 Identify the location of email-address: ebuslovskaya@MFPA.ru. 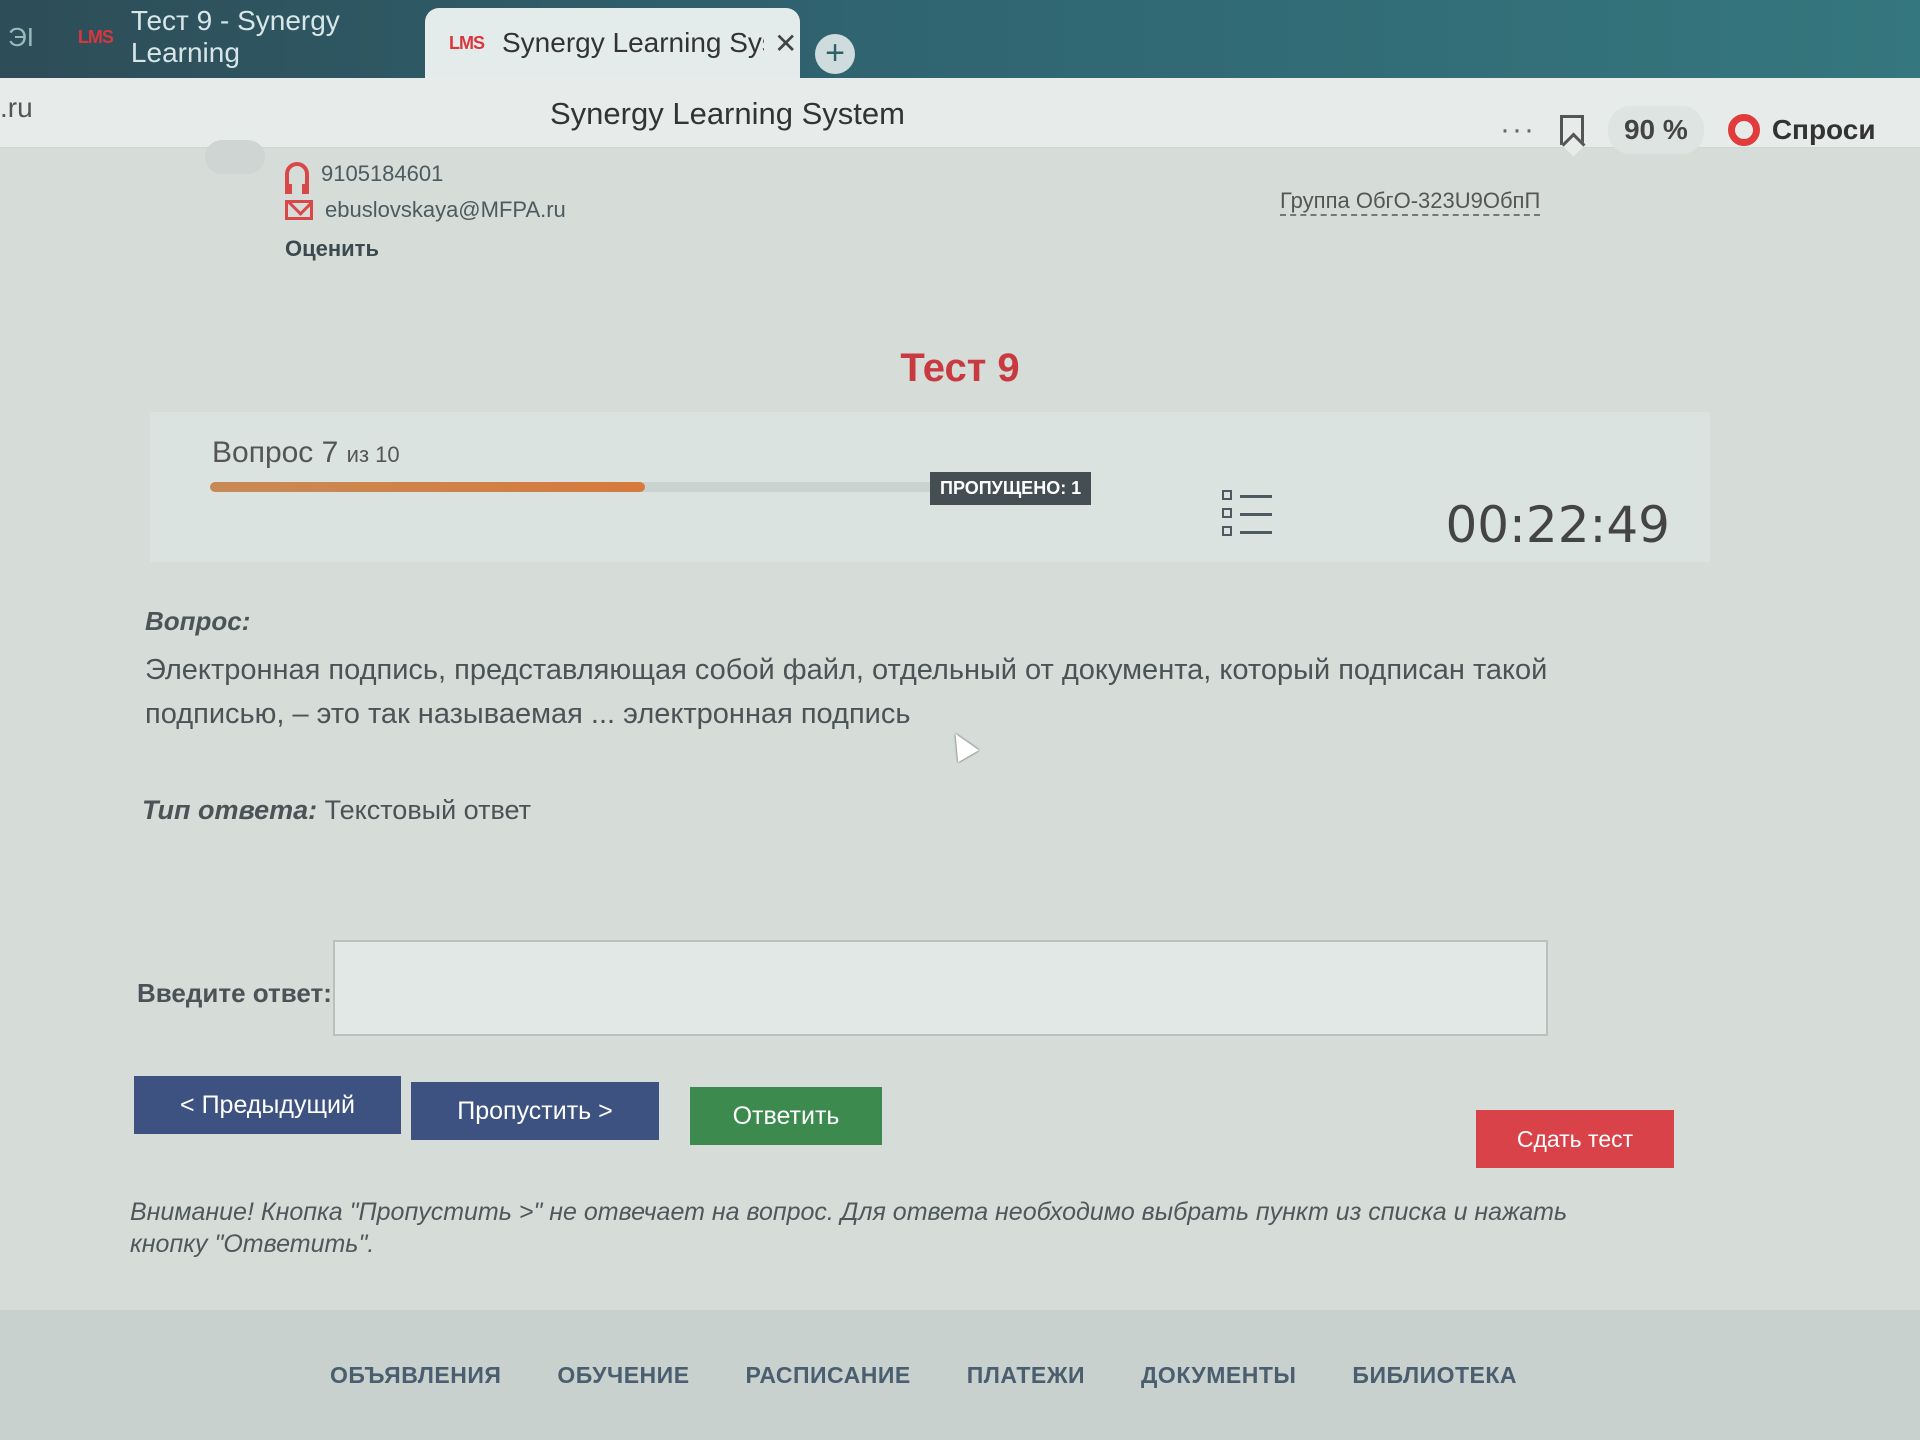
(445, 210).